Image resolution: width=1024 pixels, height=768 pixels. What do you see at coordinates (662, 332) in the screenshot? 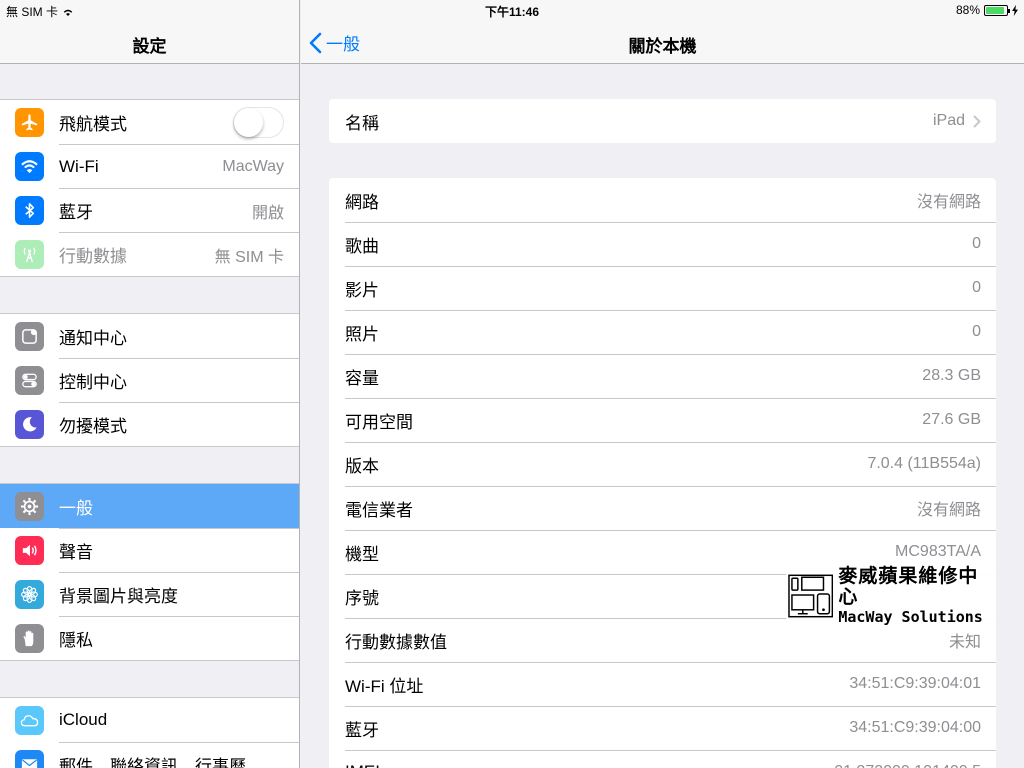
I see `info-row: 照片 0` at bounding box center [662, 332].